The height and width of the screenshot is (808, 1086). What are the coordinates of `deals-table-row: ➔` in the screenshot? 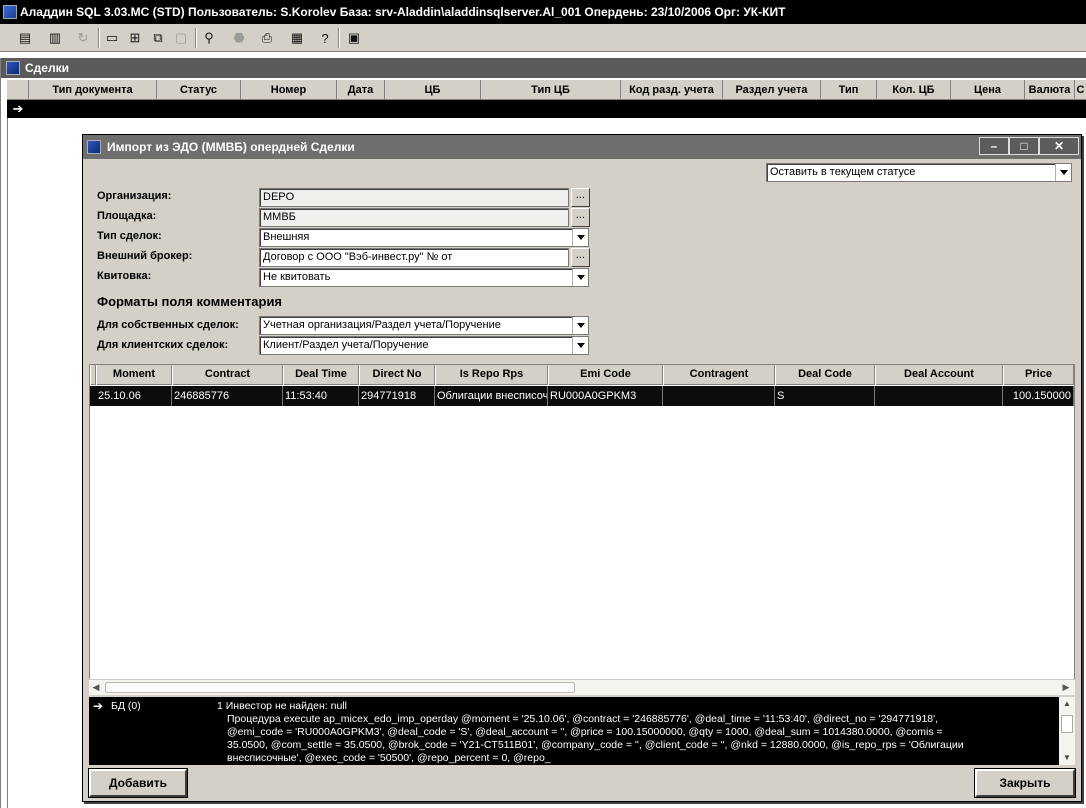 It's located at (546, 109).